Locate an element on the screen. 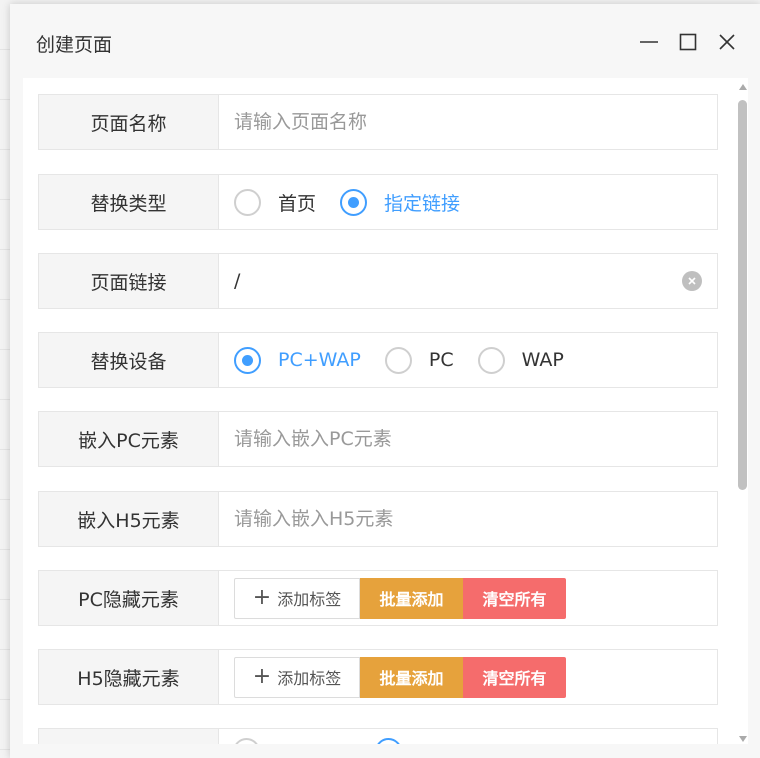  close-icon is located at coordinates (727, 42).